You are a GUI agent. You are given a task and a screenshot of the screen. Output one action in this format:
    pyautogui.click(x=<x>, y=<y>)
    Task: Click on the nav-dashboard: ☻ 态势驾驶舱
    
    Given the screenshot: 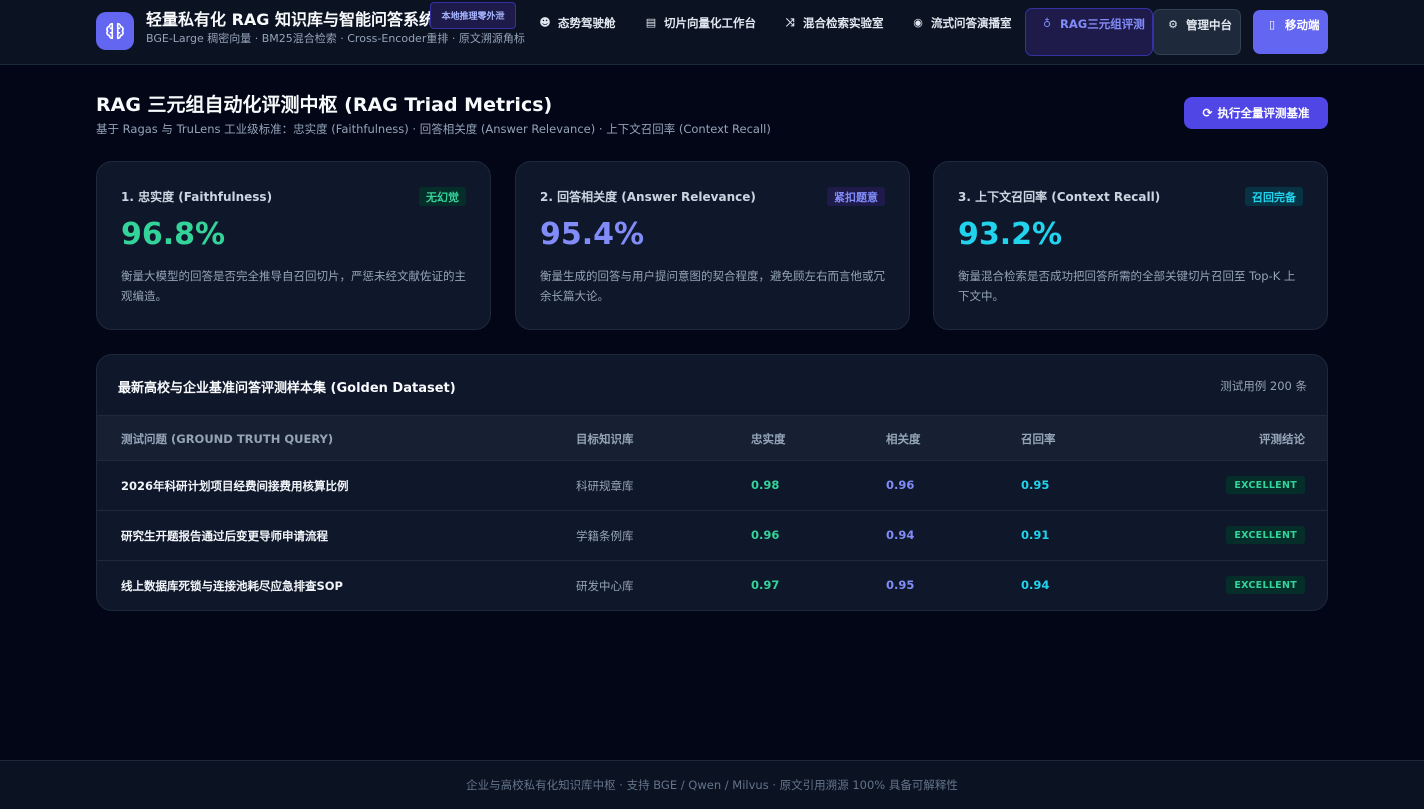 What is the action you would take?
    pyautogui.click(x=579, y=32)
    